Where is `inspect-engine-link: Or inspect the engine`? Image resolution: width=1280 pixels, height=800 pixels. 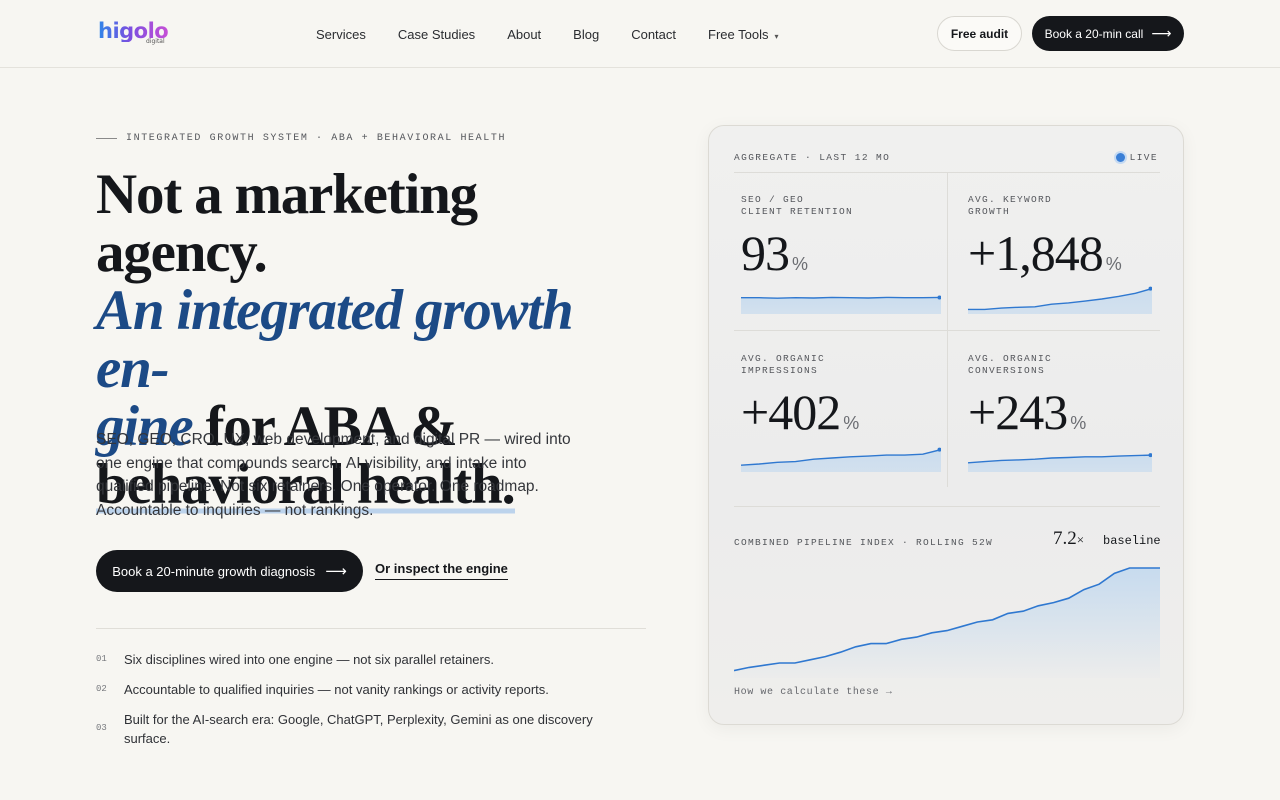
inspect-engine-link: Or inspect the engine is located at coordinates (441, 570).